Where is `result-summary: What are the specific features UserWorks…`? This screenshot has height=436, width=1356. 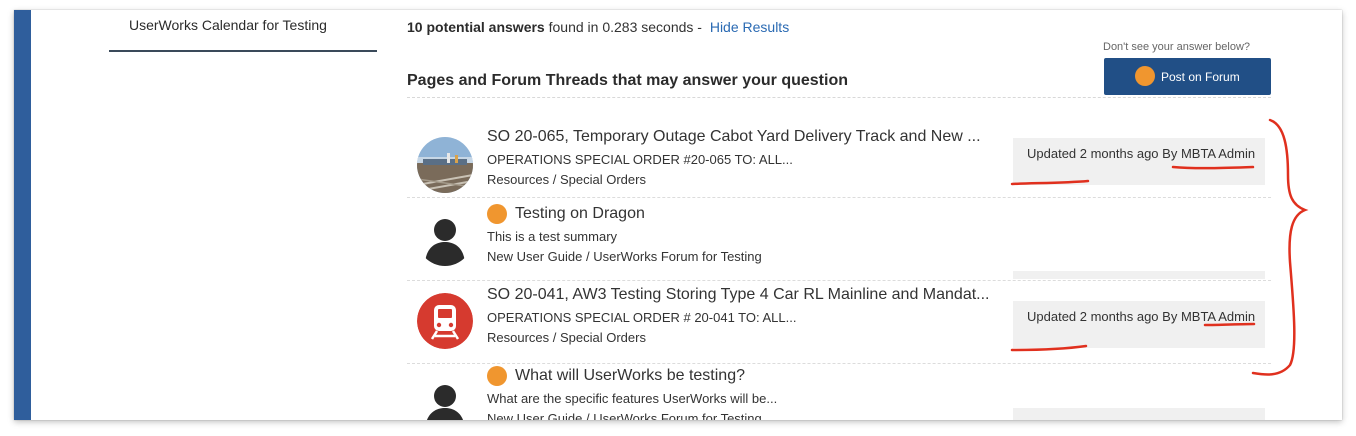 result-summary: What are the specific features UserWorks… is located at coordinates (632, 398).